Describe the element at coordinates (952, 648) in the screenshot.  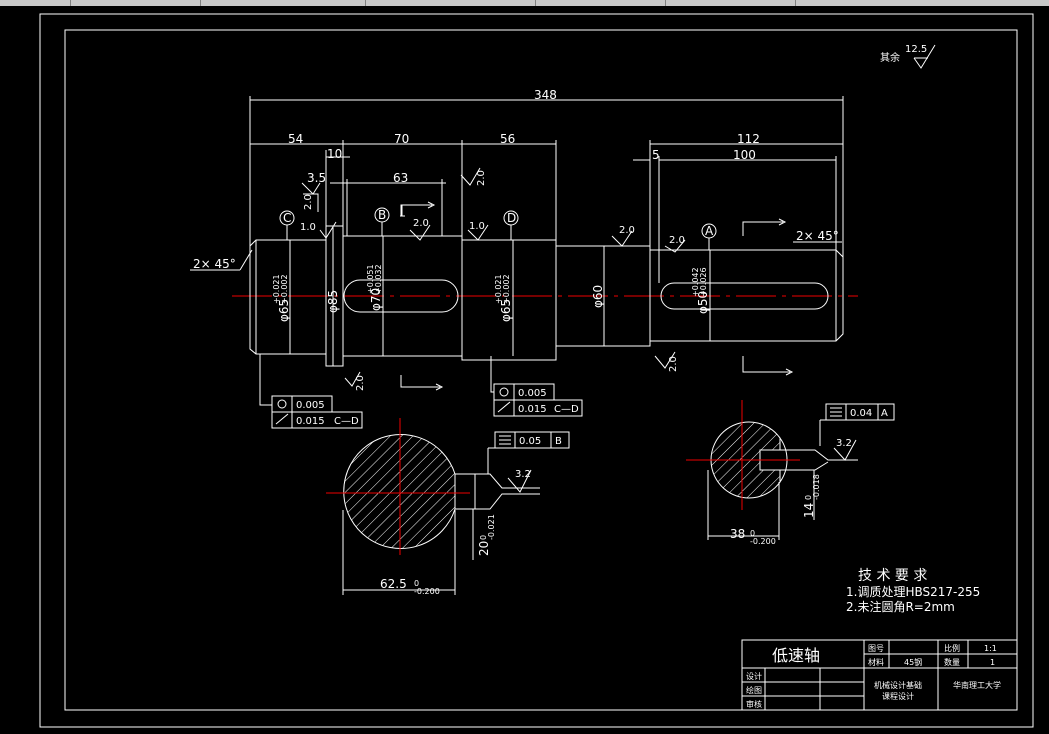
I see `tb-bili: 比例` at that location.